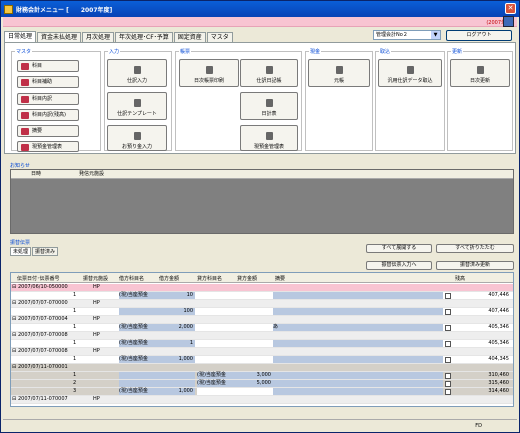  I want to click on company-select: 管理会計No２ ▼, so click(407, 35).